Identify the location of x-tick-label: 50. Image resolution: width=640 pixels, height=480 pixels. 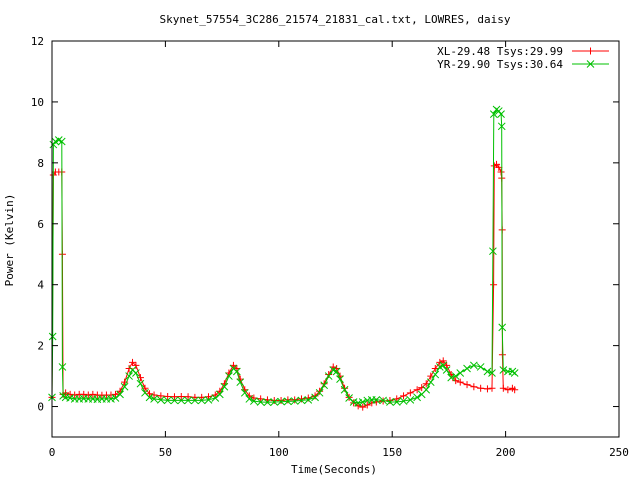
(165, 452).